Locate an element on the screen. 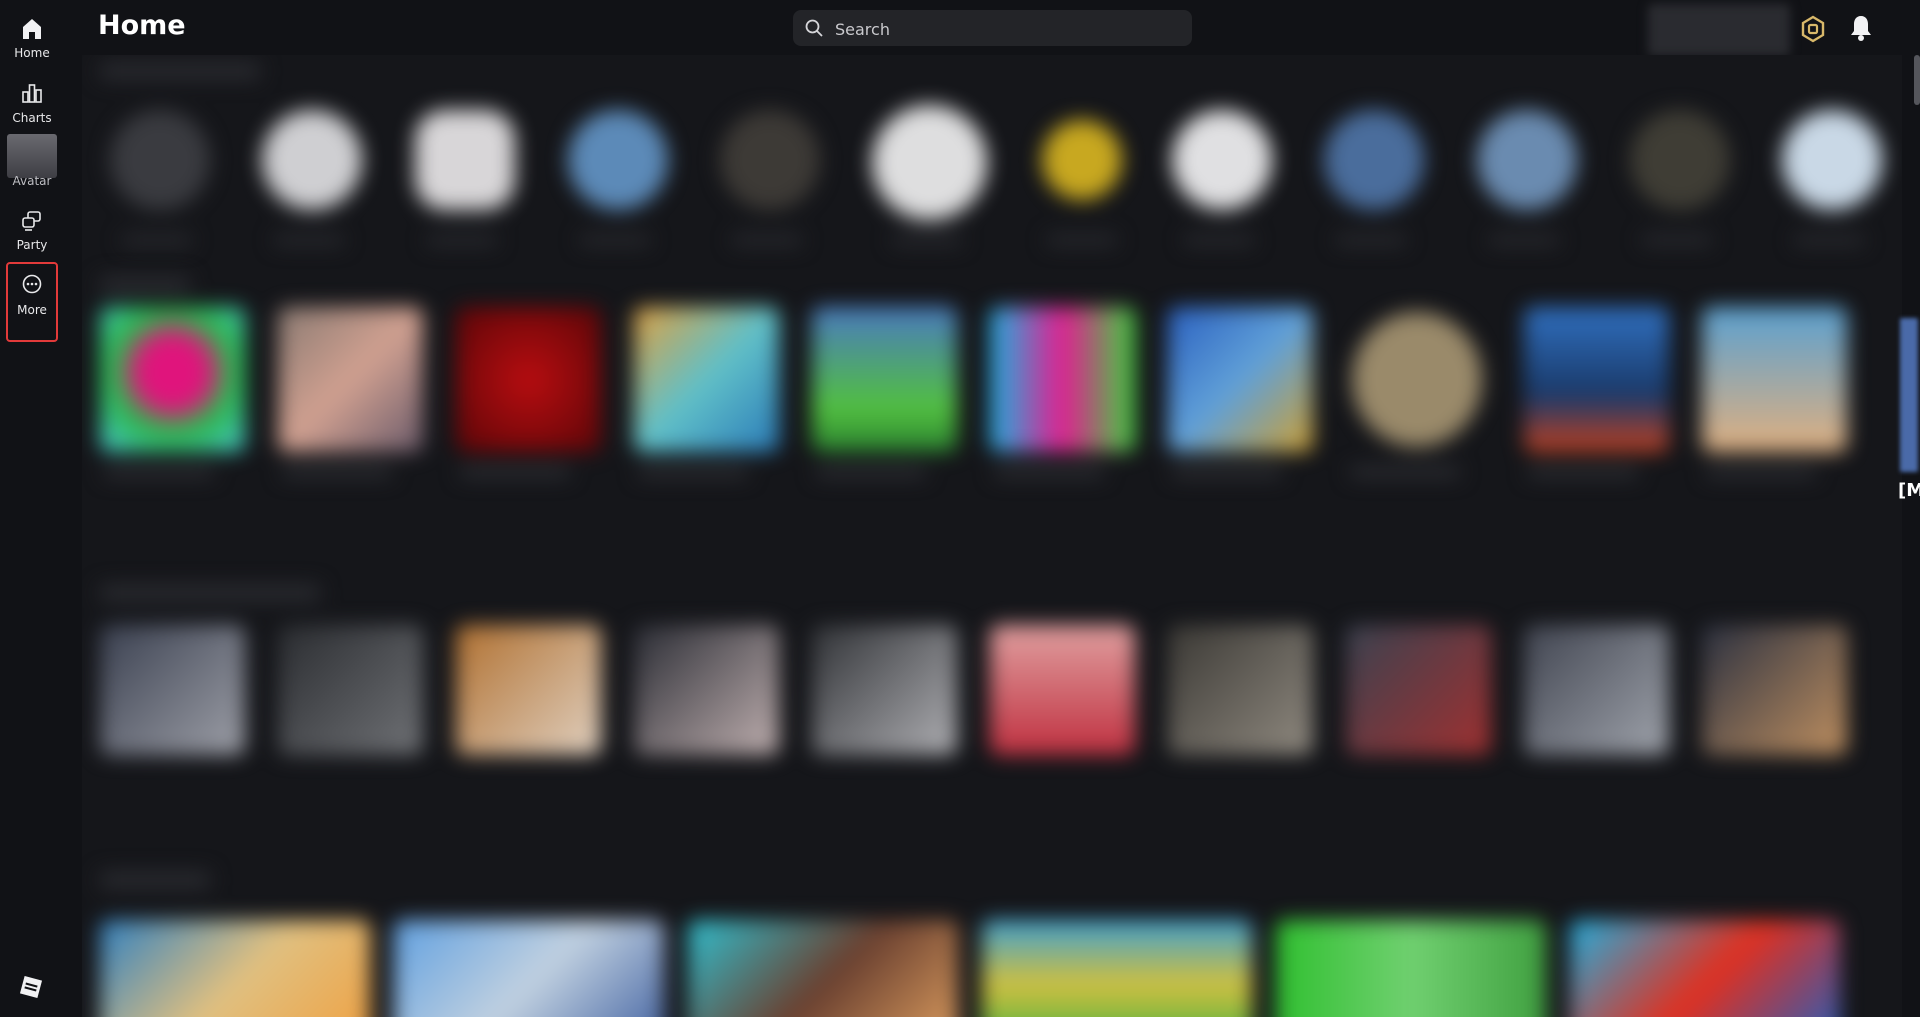 The width and height of the screenshot is (1920, 1017). roblox-logo-icon is located at coordinates (31, 987).